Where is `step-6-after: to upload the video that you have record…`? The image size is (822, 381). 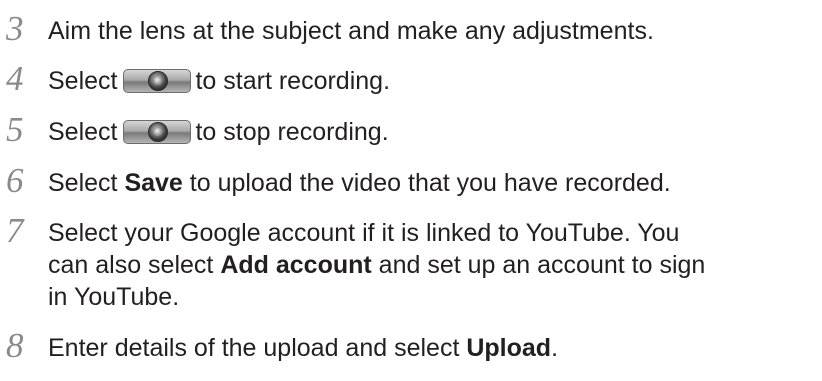
step-6-after: to upload the video that you have record… is located at coordinates (426, 183).